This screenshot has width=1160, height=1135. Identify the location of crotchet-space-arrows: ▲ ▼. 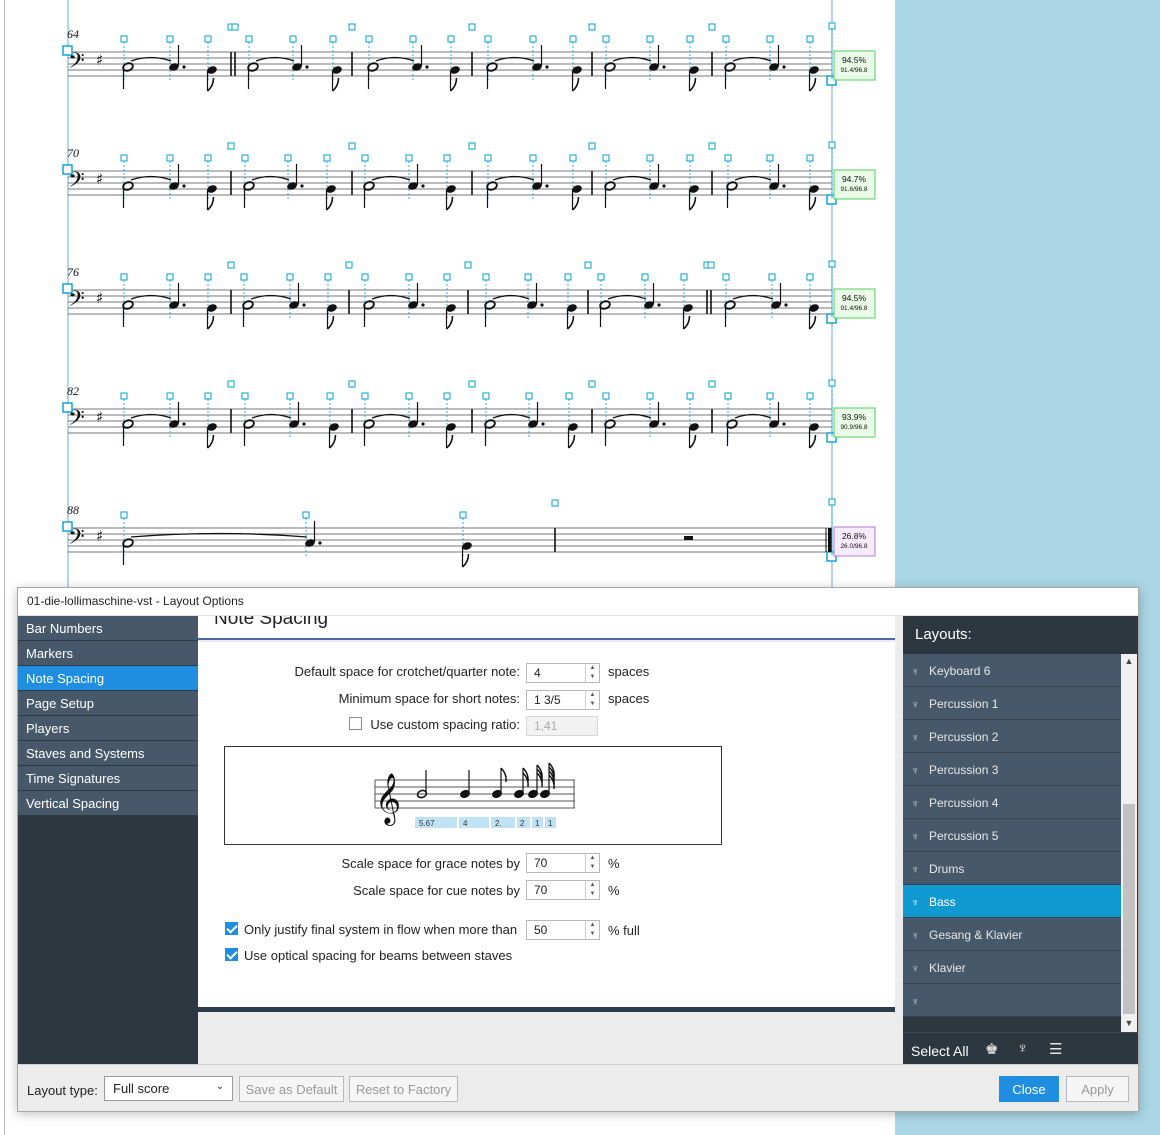
(592, 673).